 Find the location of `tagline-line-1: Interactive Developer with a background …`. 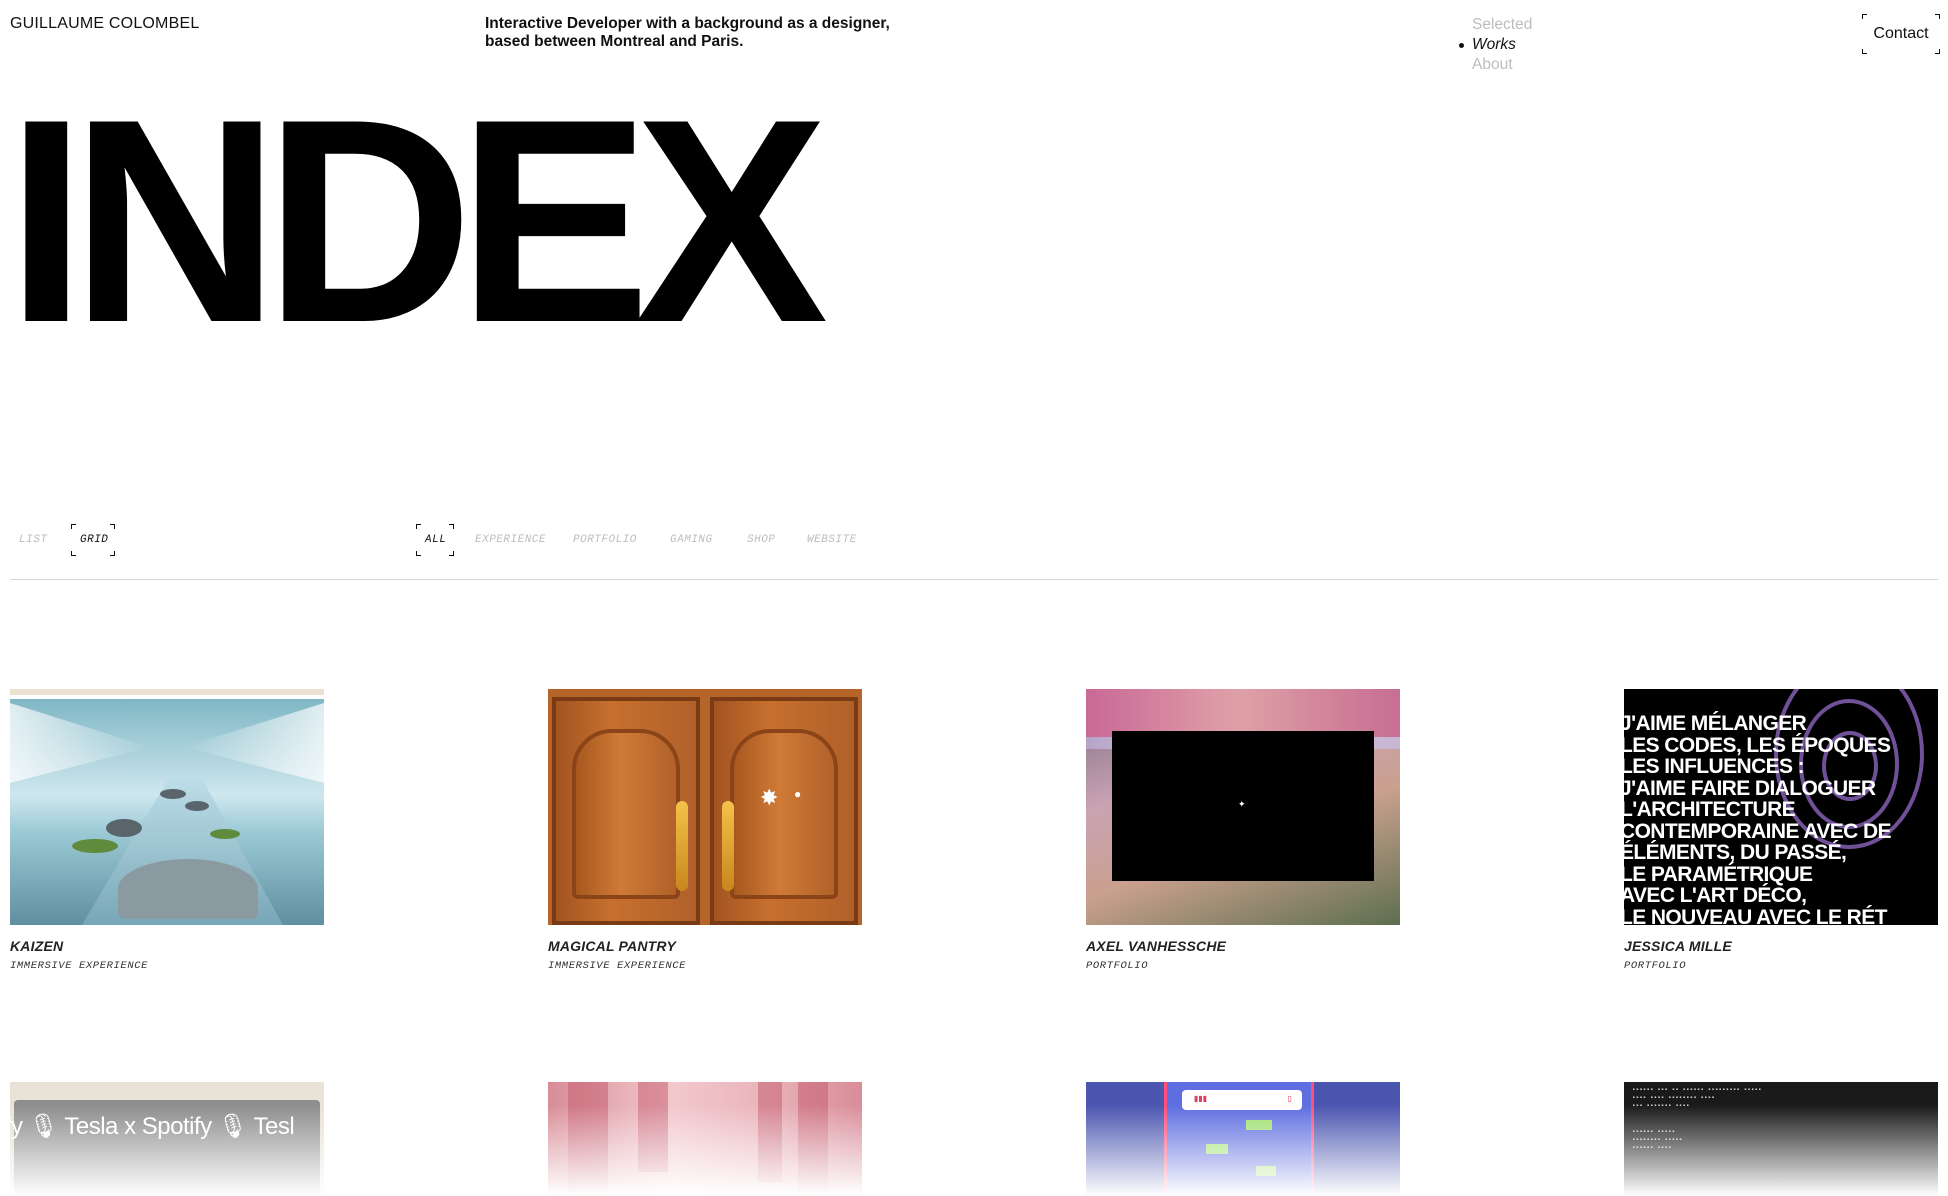

tagline-line-1: Interactive Developer with a background … is located at coordinates (687, 23).